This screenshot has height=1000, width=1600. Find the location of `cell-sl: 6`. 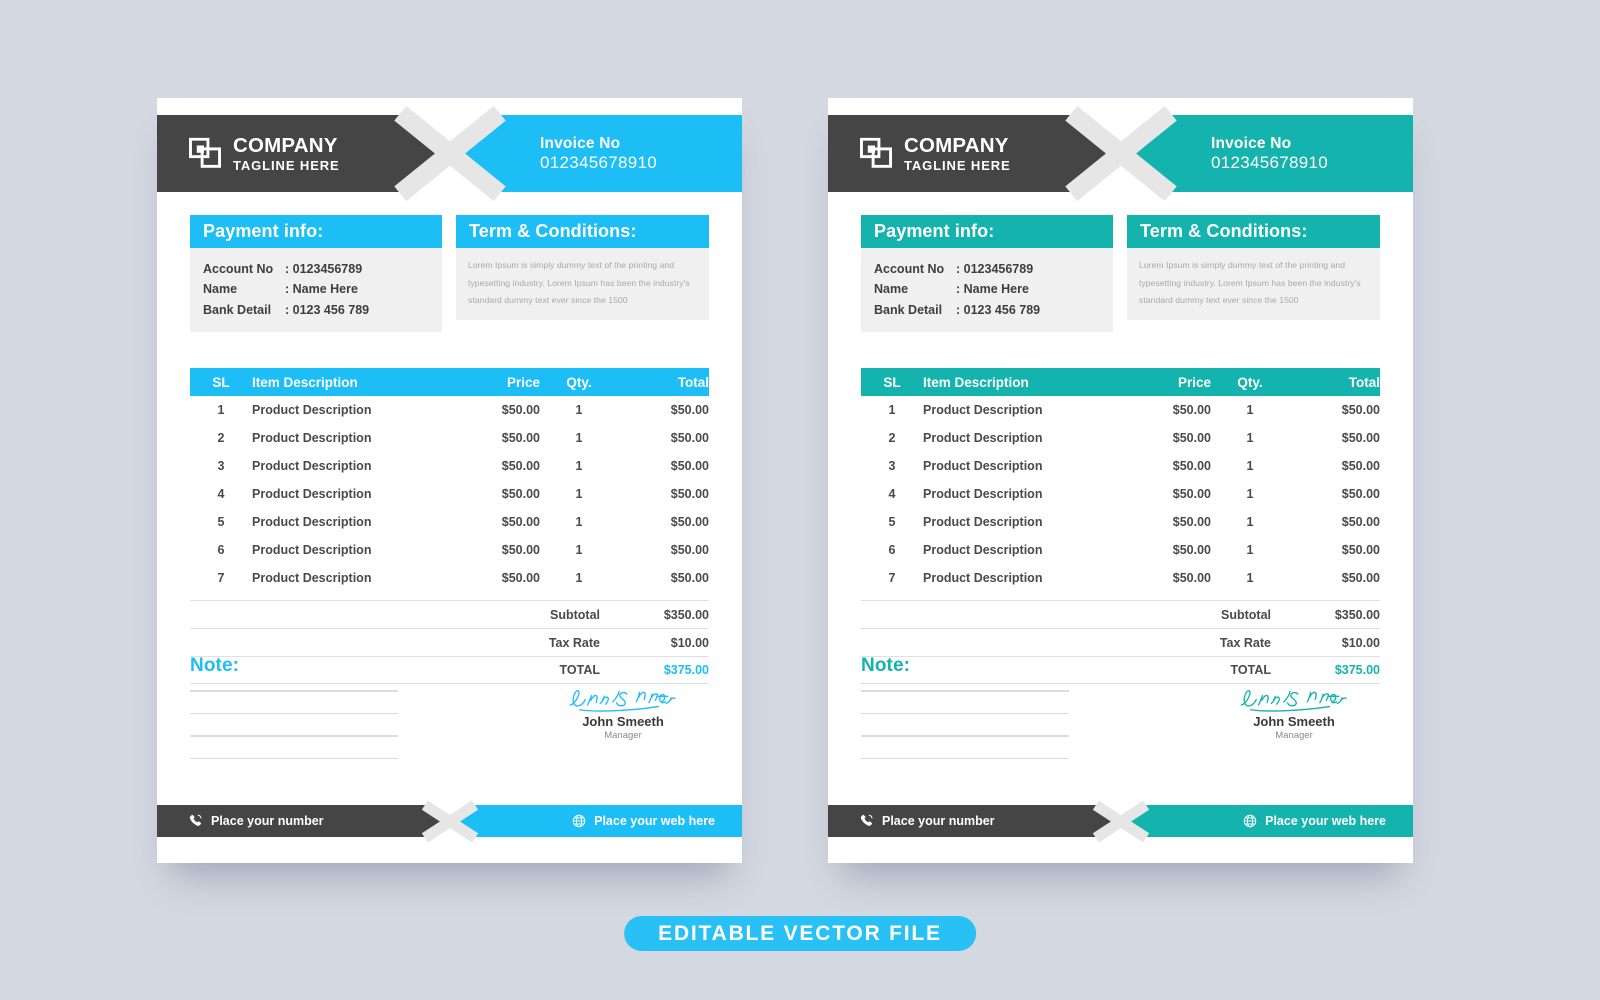

cell-sl: 6 is located at coordinates (892, 550).